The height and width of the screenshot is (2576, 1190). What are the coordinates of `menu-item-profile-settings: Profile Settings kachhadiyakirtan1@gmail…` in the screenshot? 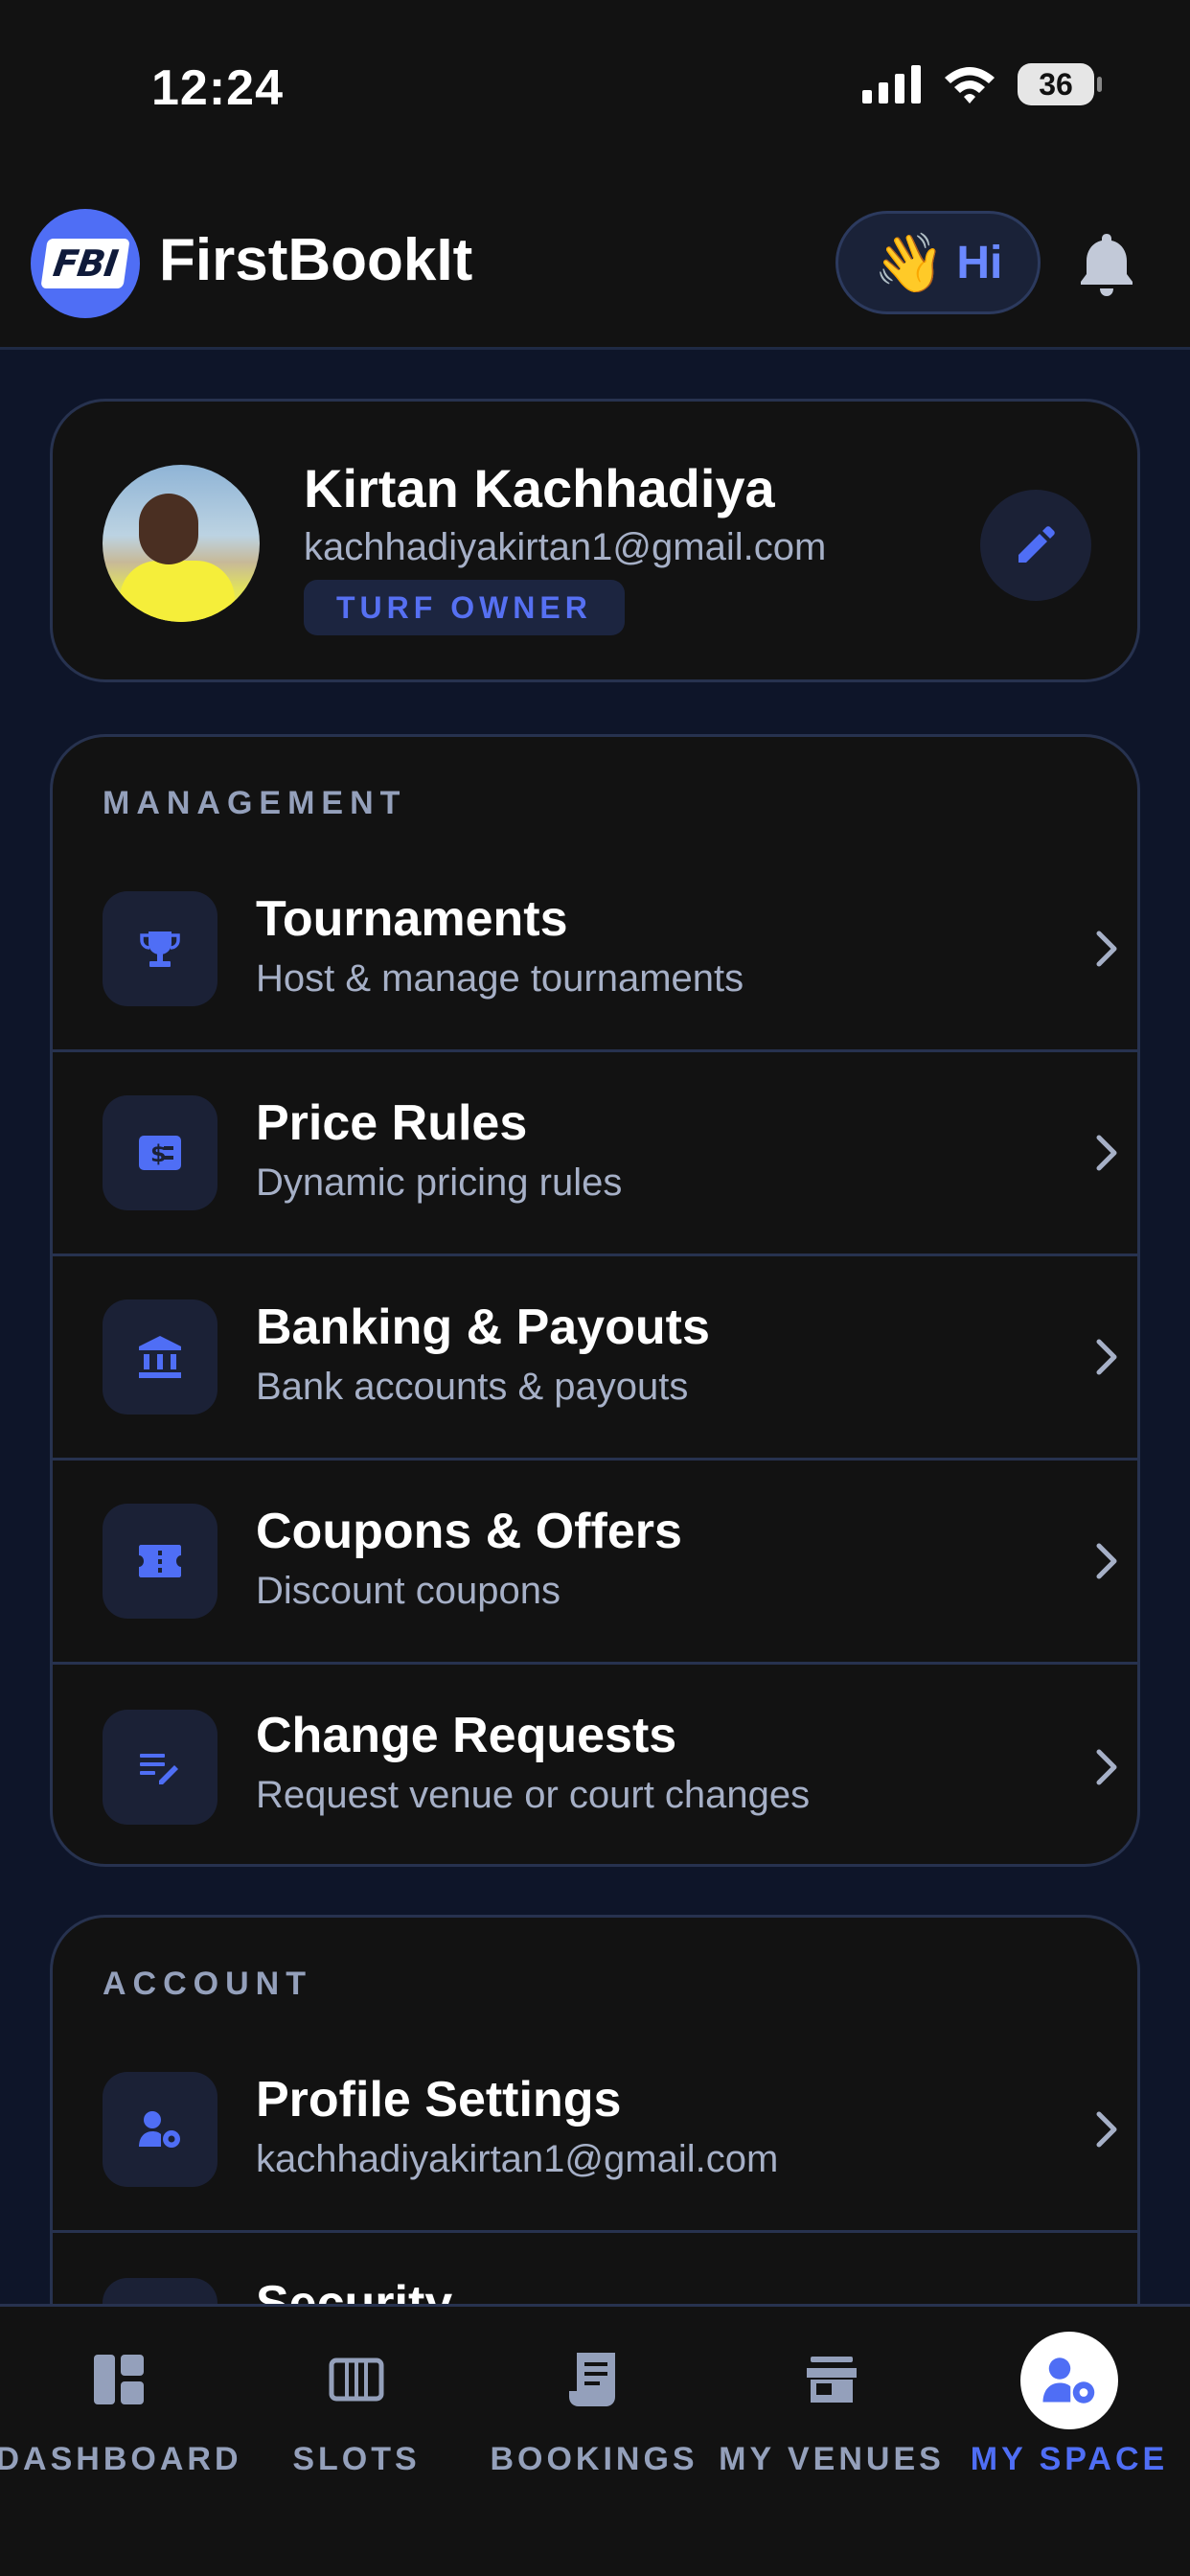 It's located at (595, 2131).